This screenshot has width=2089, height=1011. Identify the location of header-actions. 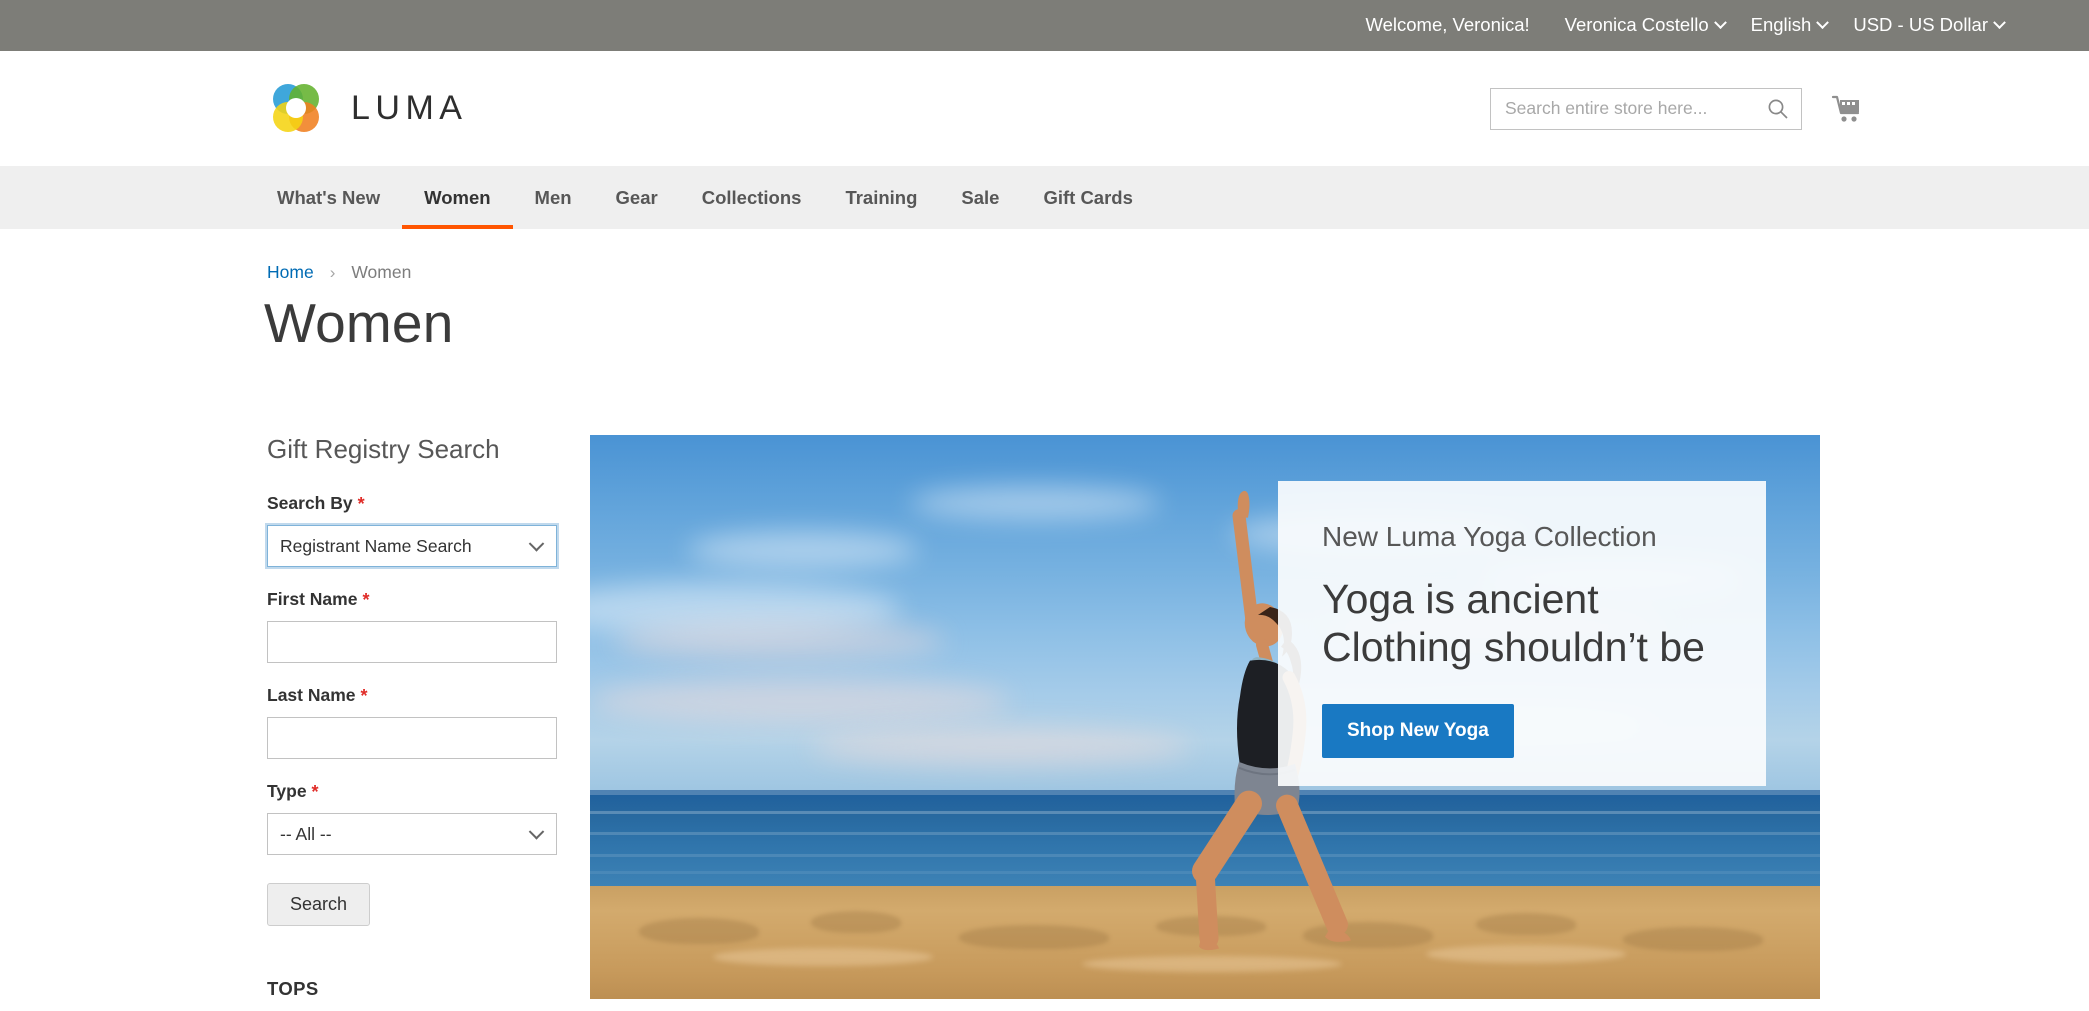
(1677, 108).